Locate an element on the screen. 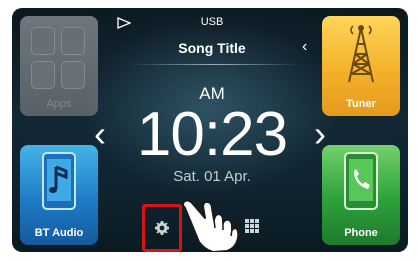 Image resolution: width=418 pixels, height=261 pixels. tuner-tile: Tuner is located at coordinates (361, 66).